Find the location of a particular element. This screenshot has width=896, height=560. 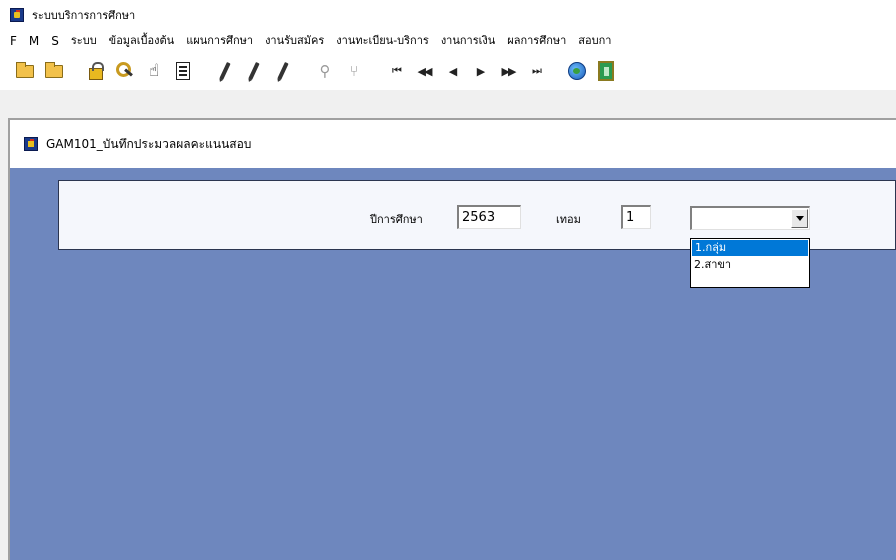

rewind-button: ◀◀ is located at coordinates (424, 71).